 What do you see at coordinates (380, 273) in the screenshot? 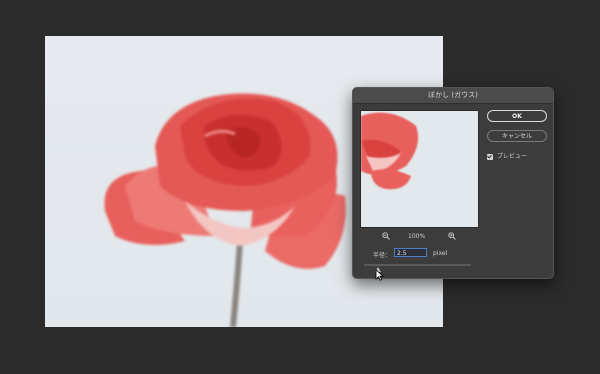
I see `arrow-cursor-icon` at bounding box center [380, 273].